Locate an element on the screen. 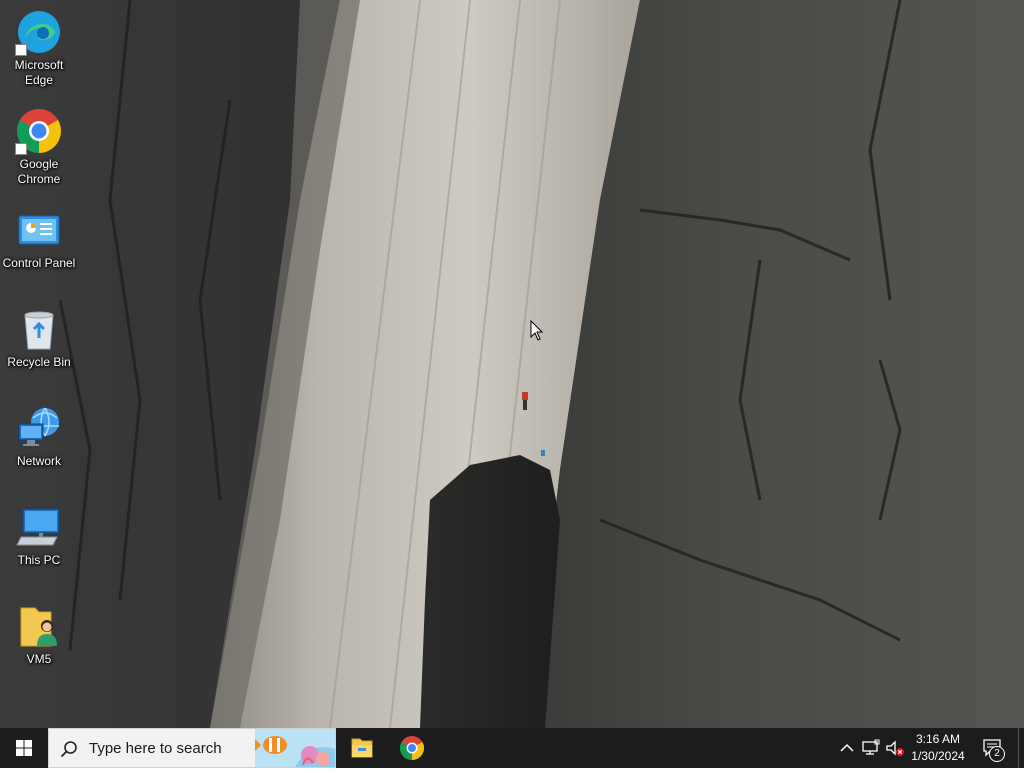 This screenshot has width=1024, height=773. start-button is located at coordinates (24, 748).